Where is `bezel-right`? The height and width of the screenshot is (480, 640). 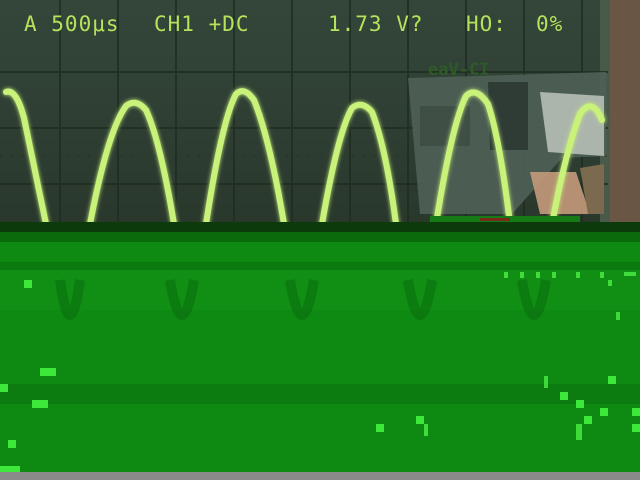
bezel-right is located at coordinates (624, 113).